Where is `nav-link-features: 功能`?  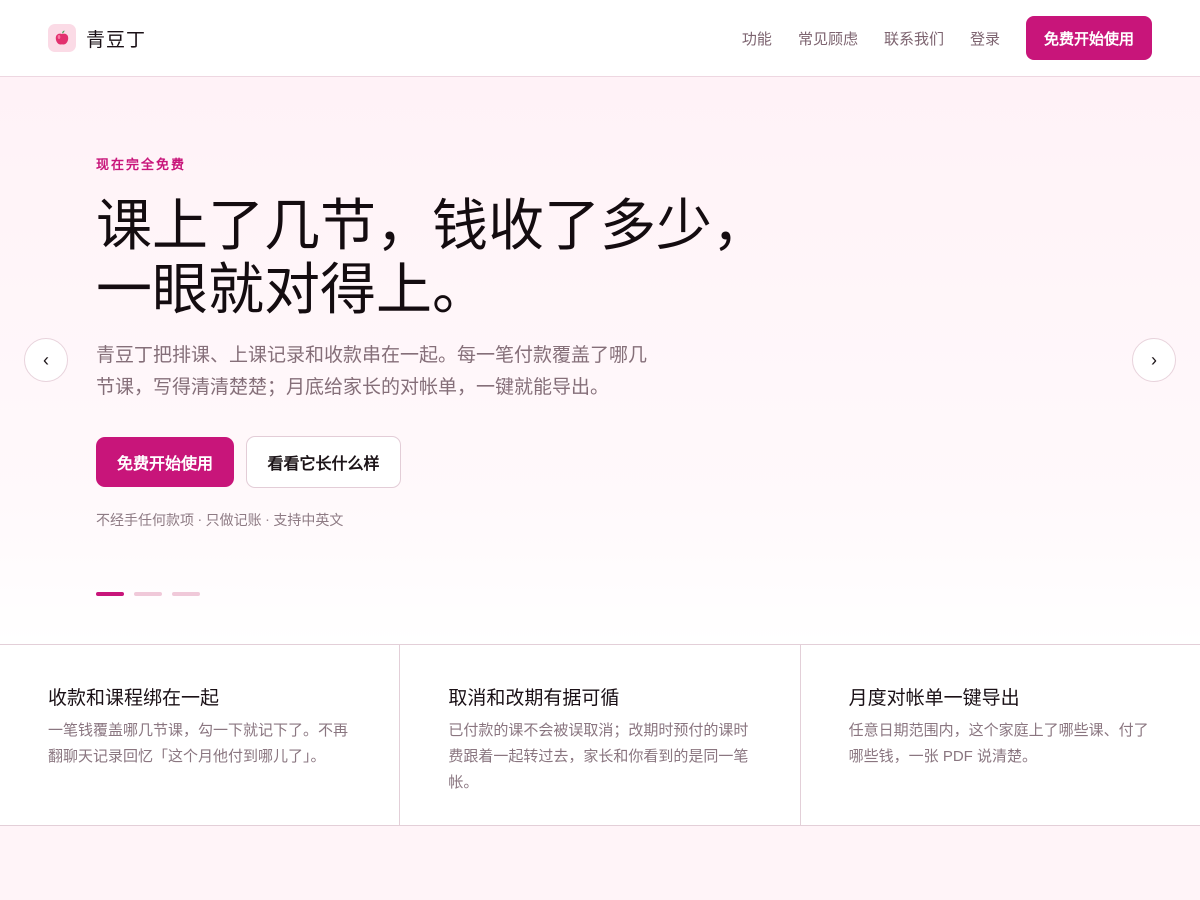 nav-link-features: 功能 is located at coordinates (757, 38).